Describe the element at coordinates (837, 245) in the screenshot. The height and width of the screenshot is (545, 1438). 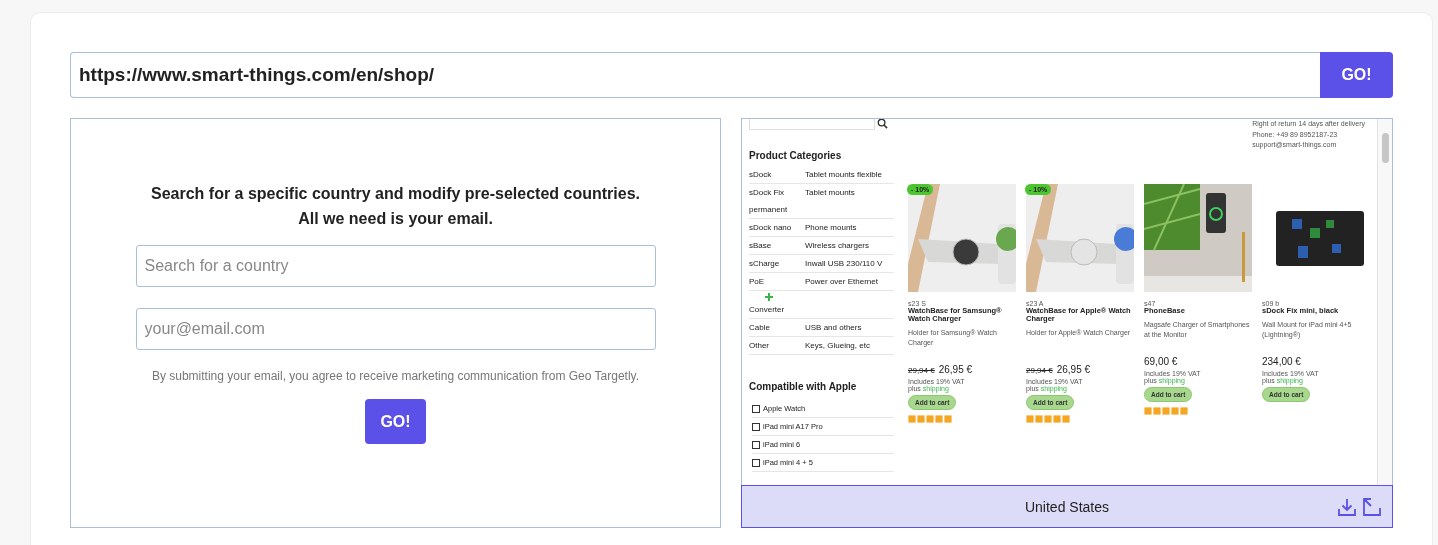
I see `category-description: Wireless chargers` at that location.